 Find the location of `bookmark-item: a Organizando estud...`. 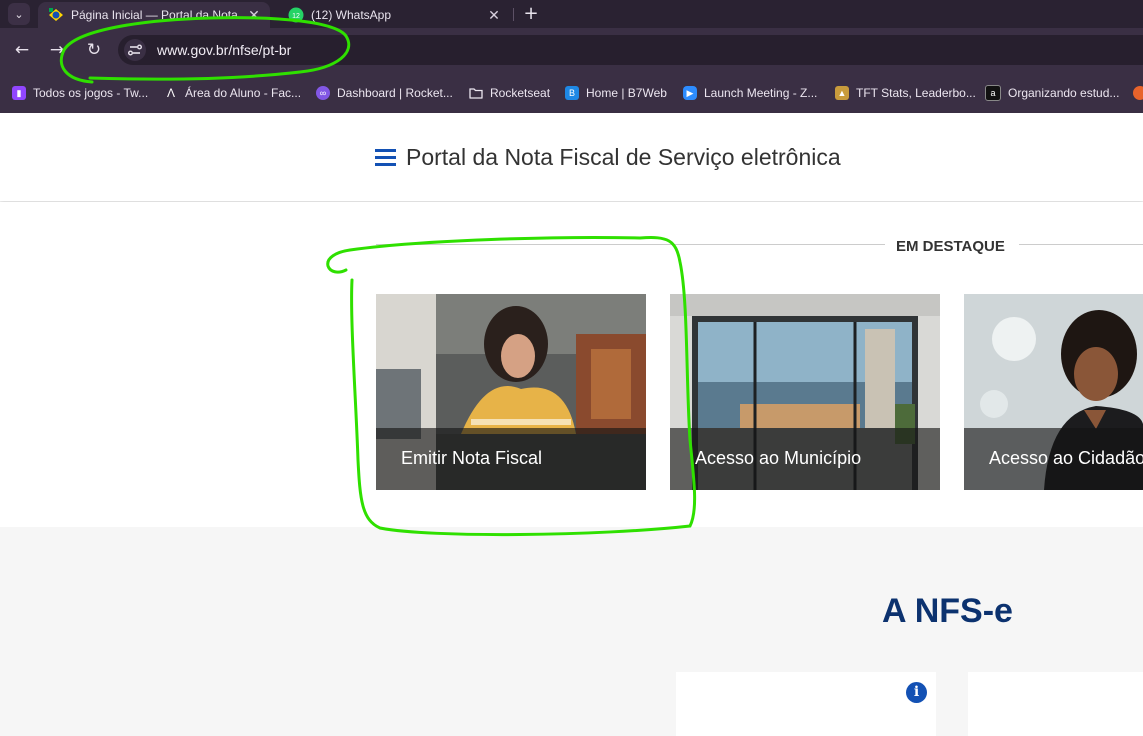

bookmark-item: a Organizando estud... is located at coordinates (1052, 93).